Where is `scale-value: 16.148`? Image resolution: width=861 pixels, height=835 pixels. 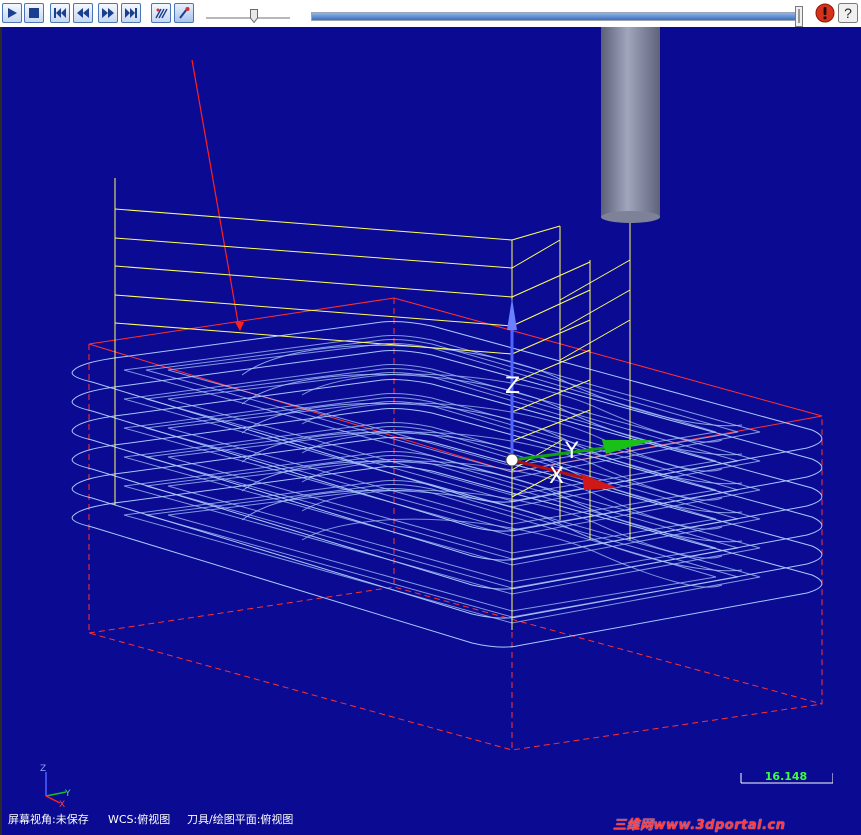 scale-value: 16.148 is located at coordinates (786, 776).